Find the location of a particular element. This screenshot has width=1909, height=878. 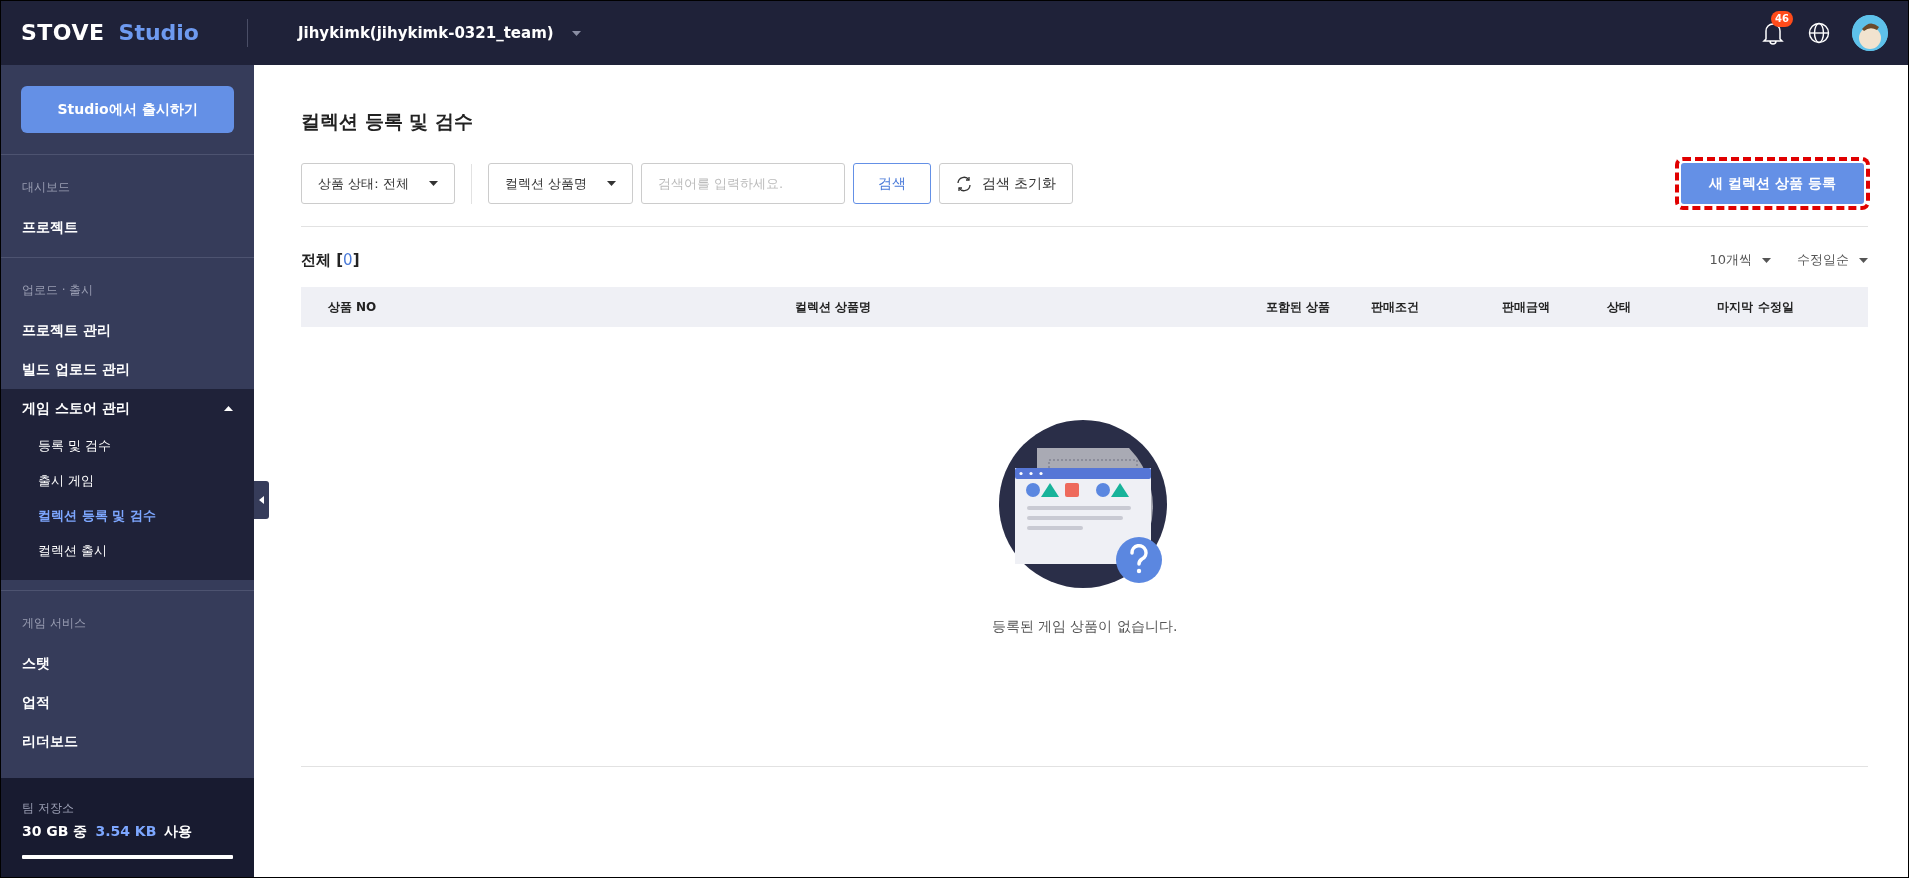

storage-label: 팀 저장소 is located at coordinates (48, 808).